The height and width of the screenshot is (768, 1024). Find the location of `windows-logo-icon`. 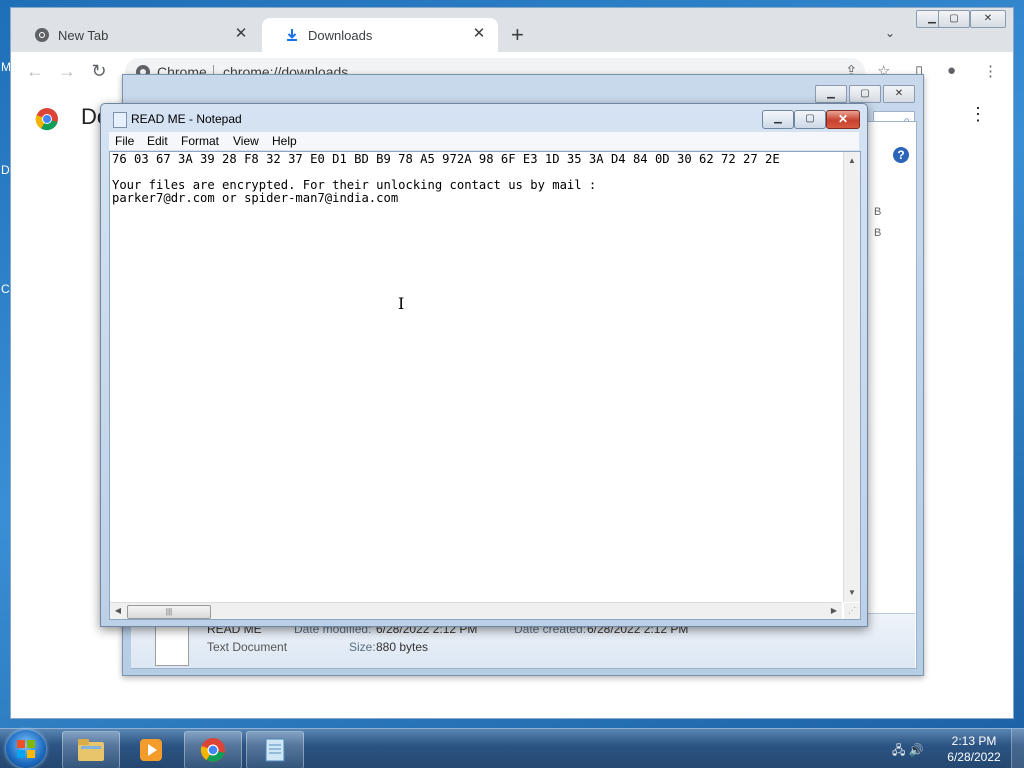

windows-logo-icon is located at coordinates (26, 749).